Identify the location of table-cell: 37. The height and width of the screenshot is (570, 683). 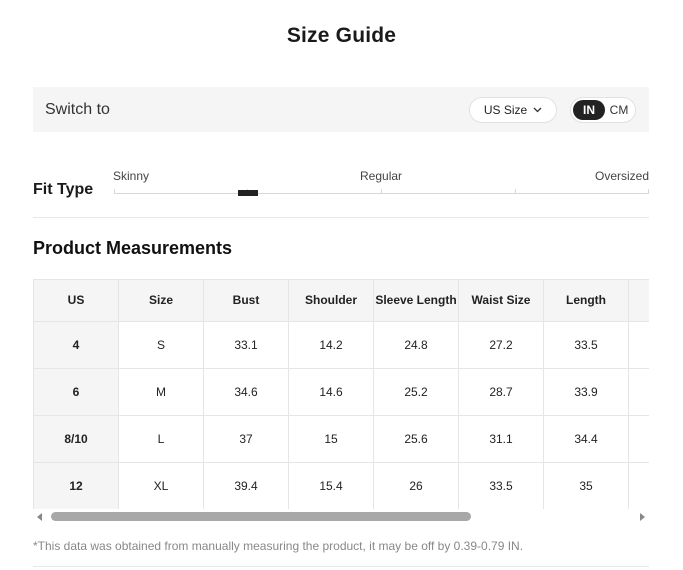
(246, 439).